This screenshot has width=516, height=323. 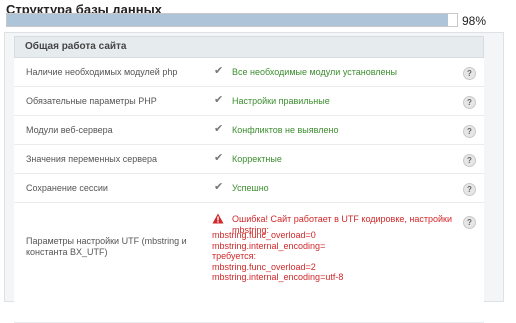 I want to click on check-status: Конфликтов не выявлено, so click(x=285, y=130).